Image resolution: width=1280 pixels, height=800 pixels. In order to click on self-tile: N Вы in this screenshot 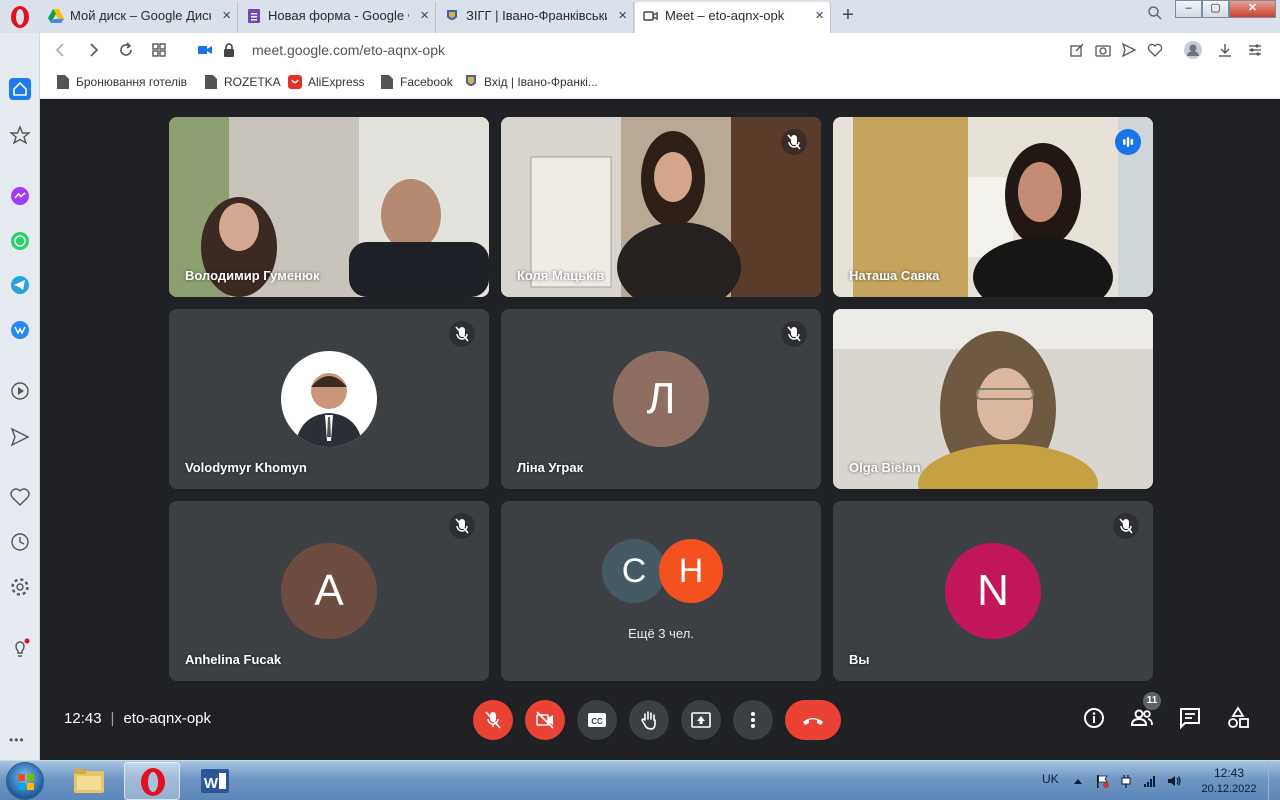, I will do `click(993, 591)`.